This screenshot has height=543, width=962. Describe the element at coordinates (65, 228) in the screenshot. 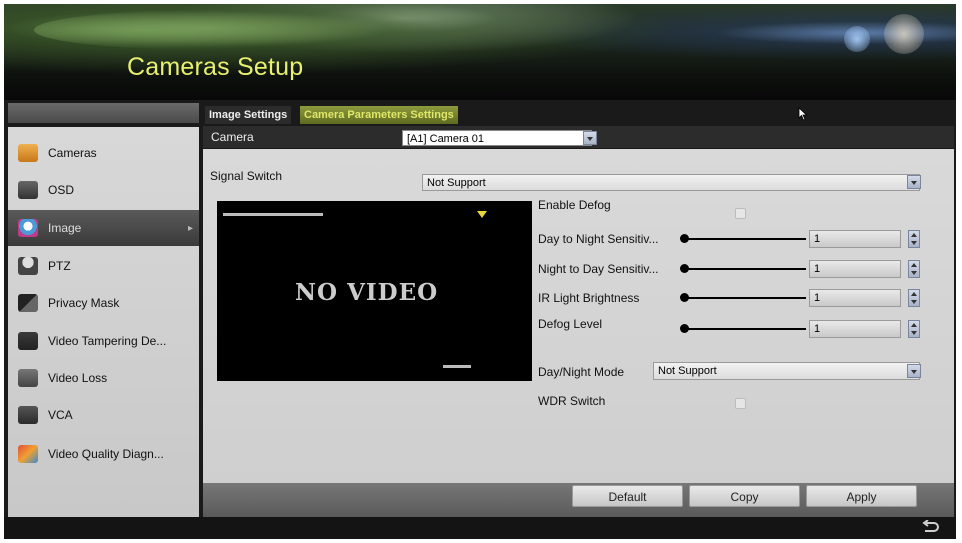

I see `sidebar-item-label: Image` at that location.